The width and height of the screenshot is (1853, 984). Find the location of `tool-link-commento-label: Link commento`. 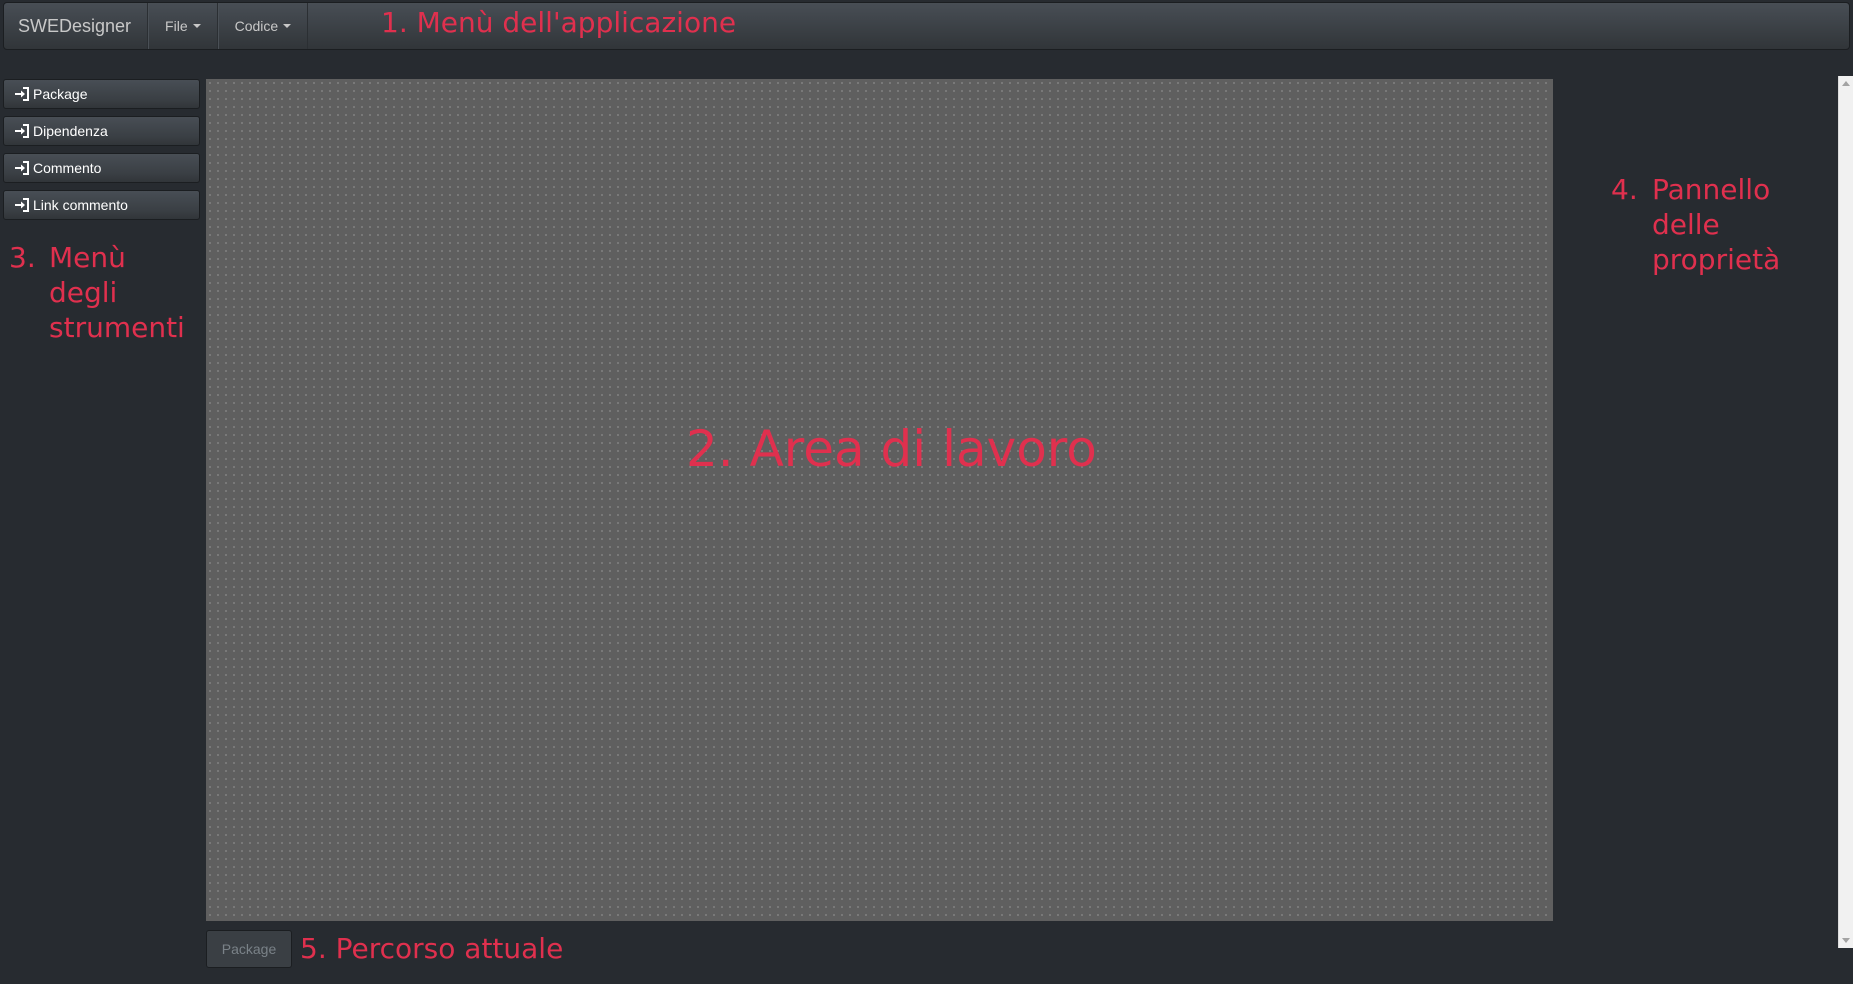

tool-link-commento-label: Link commento is located at coordinates (80, 205).